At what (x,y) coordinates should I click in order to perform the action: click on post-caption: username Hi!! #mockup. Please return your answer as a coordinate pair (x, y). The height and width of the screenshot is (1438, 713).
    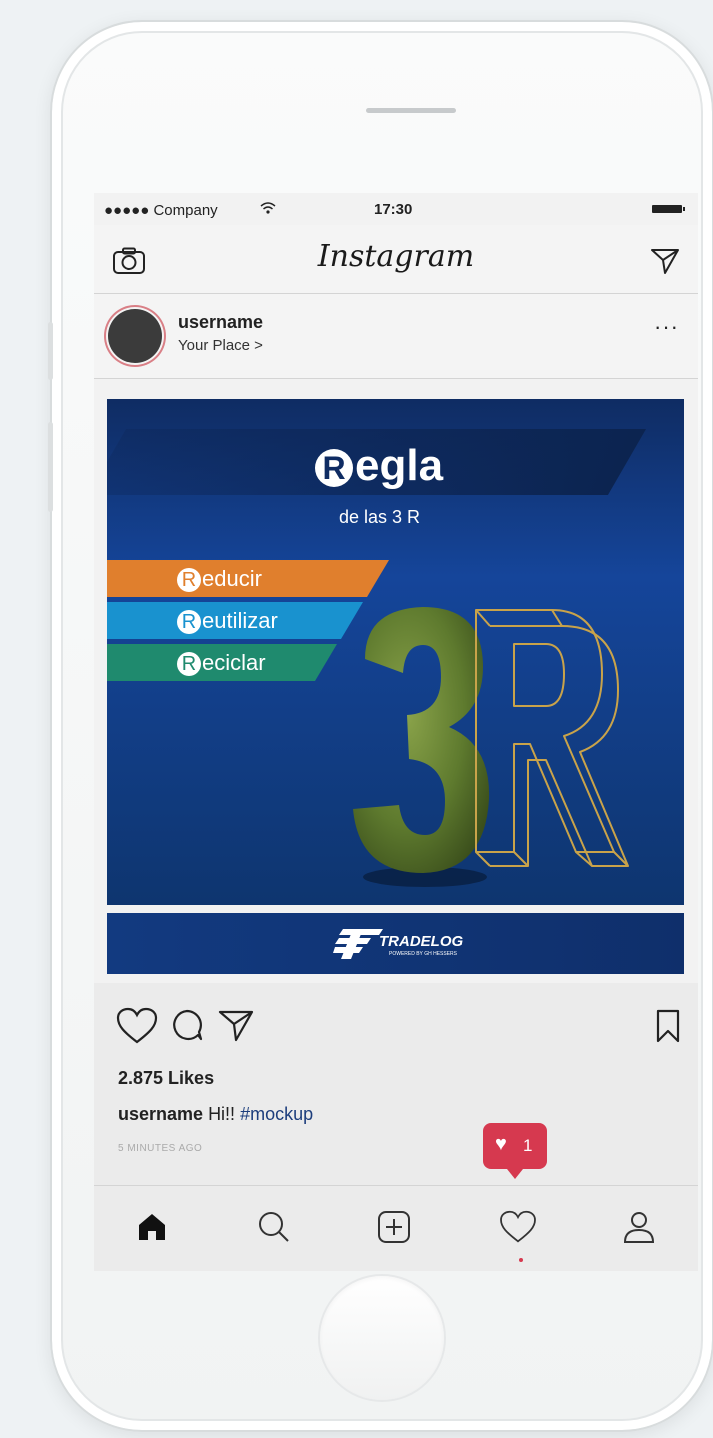
    Looking at the image, I should click on (215, 1114).